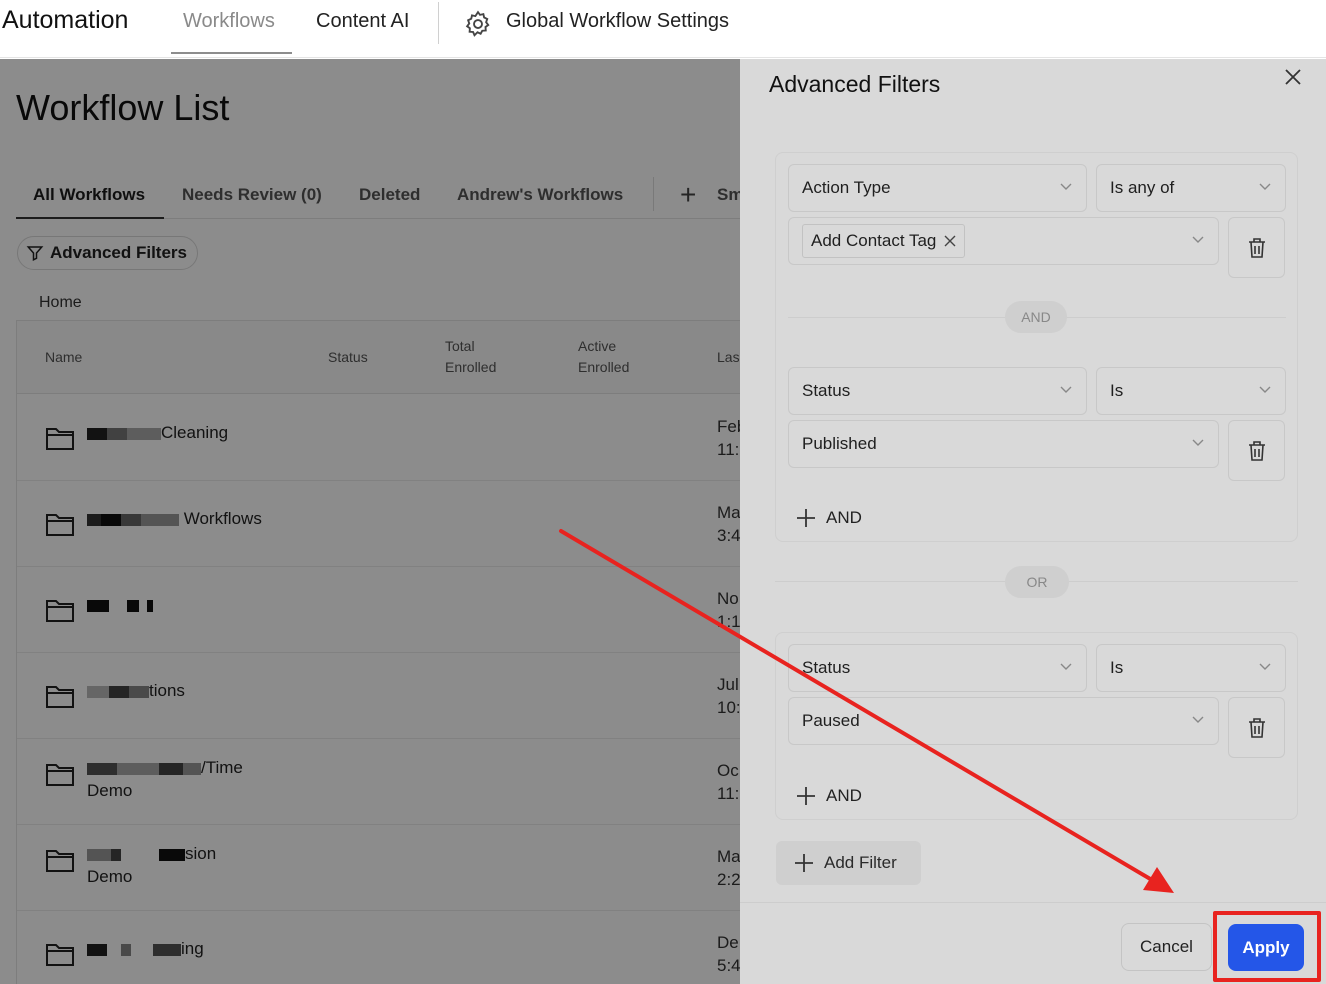 This screenshot has height=984, width=1326. Describe the element at coordinates (1266, 947) in the screenshot. I see `apply-button: Apply` at that location.